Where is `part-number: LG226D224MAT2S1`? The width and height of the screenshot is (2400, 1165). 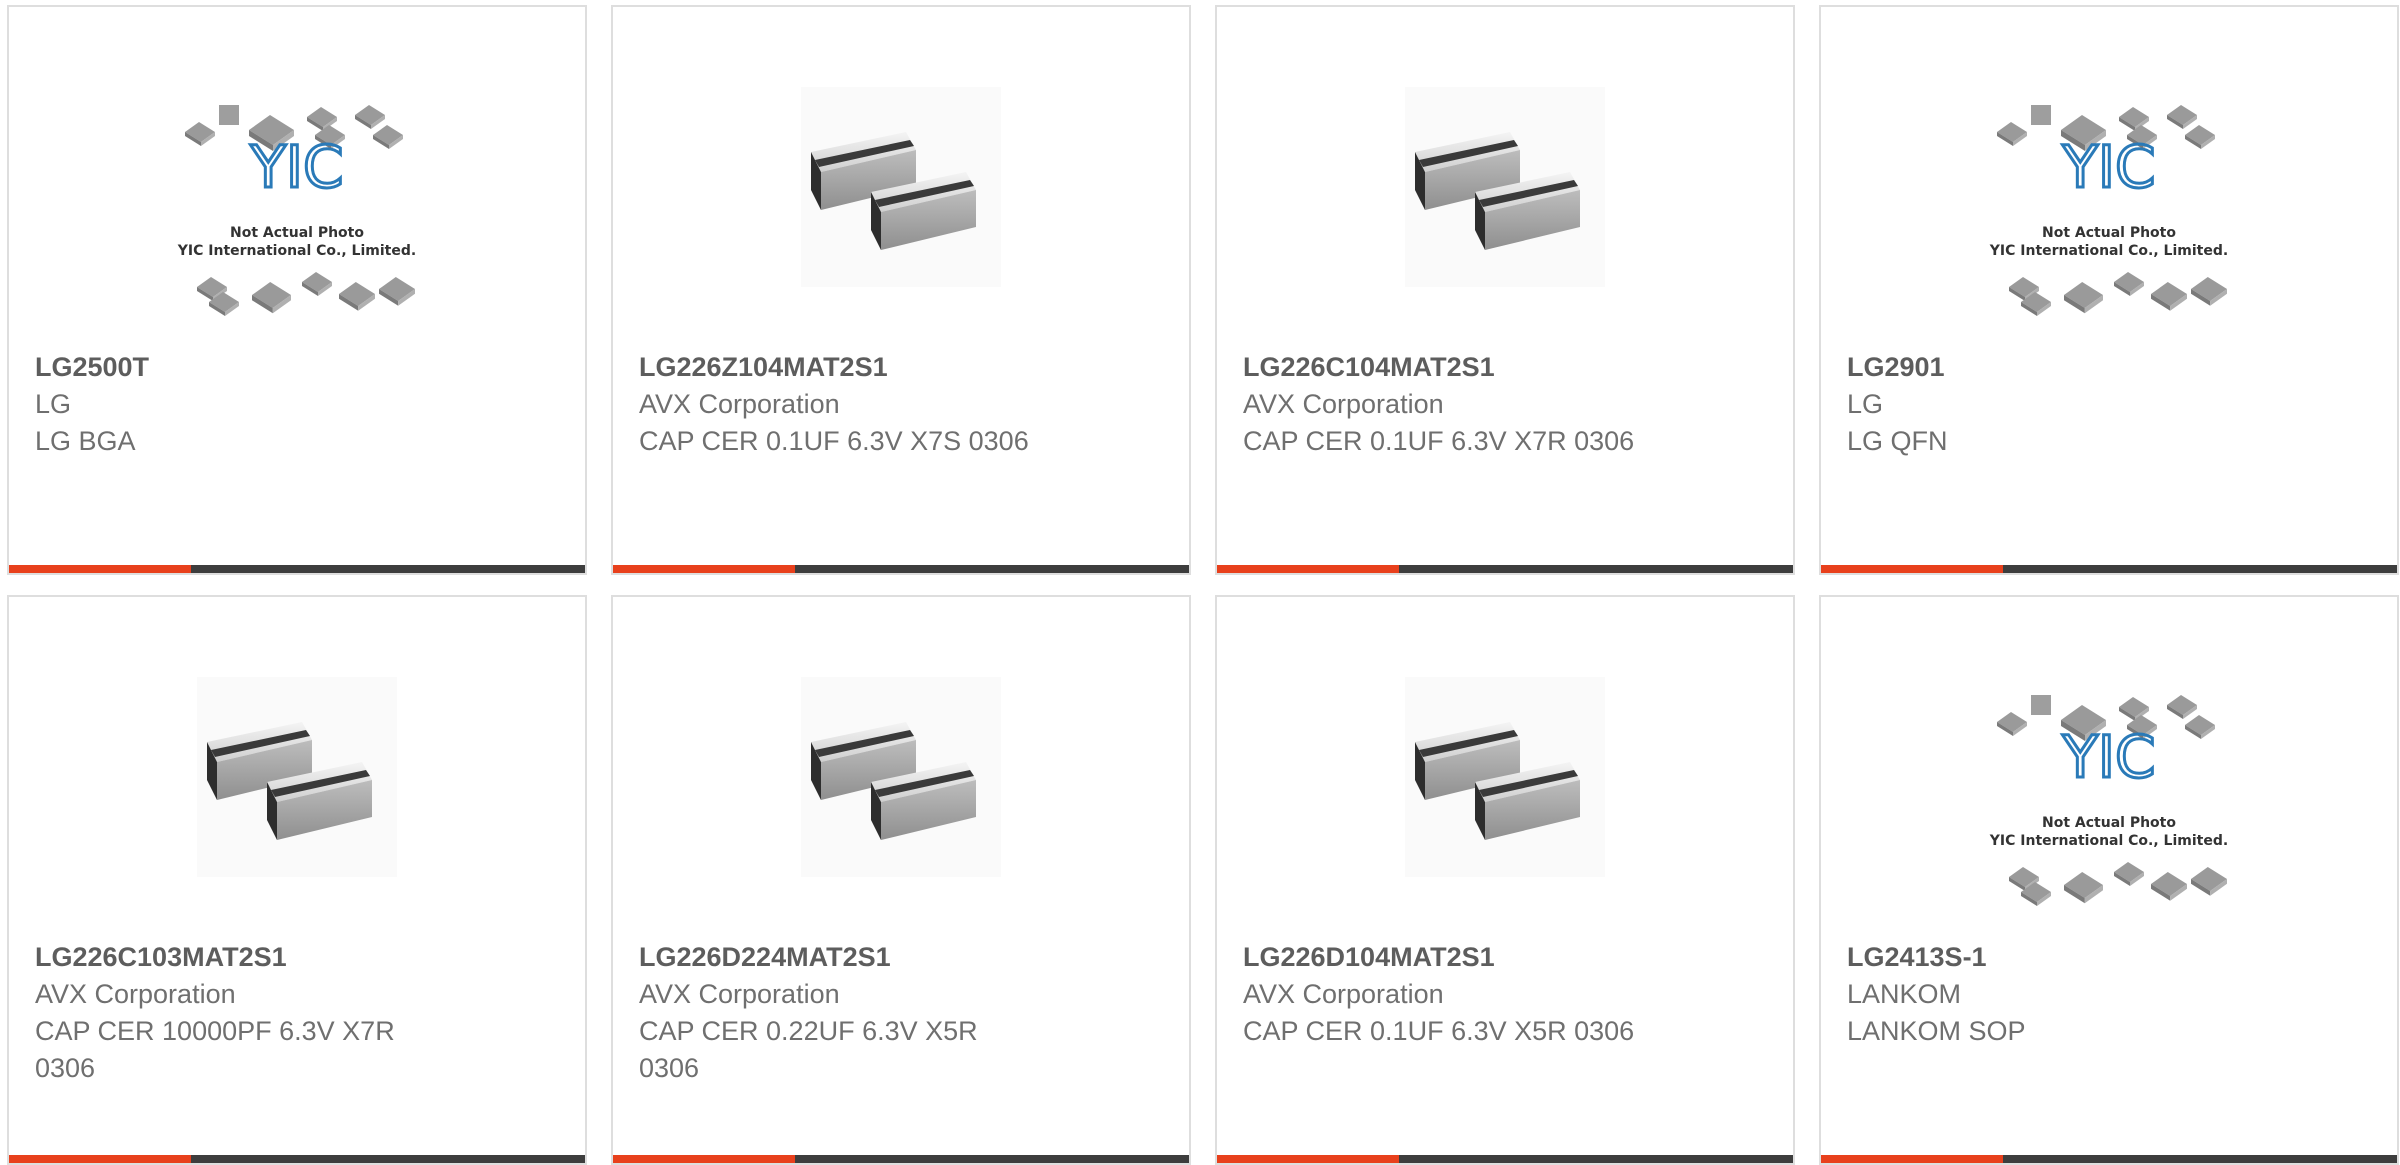
part-number: LG226D224MAT2S1 is located at coordinates (901, 957).